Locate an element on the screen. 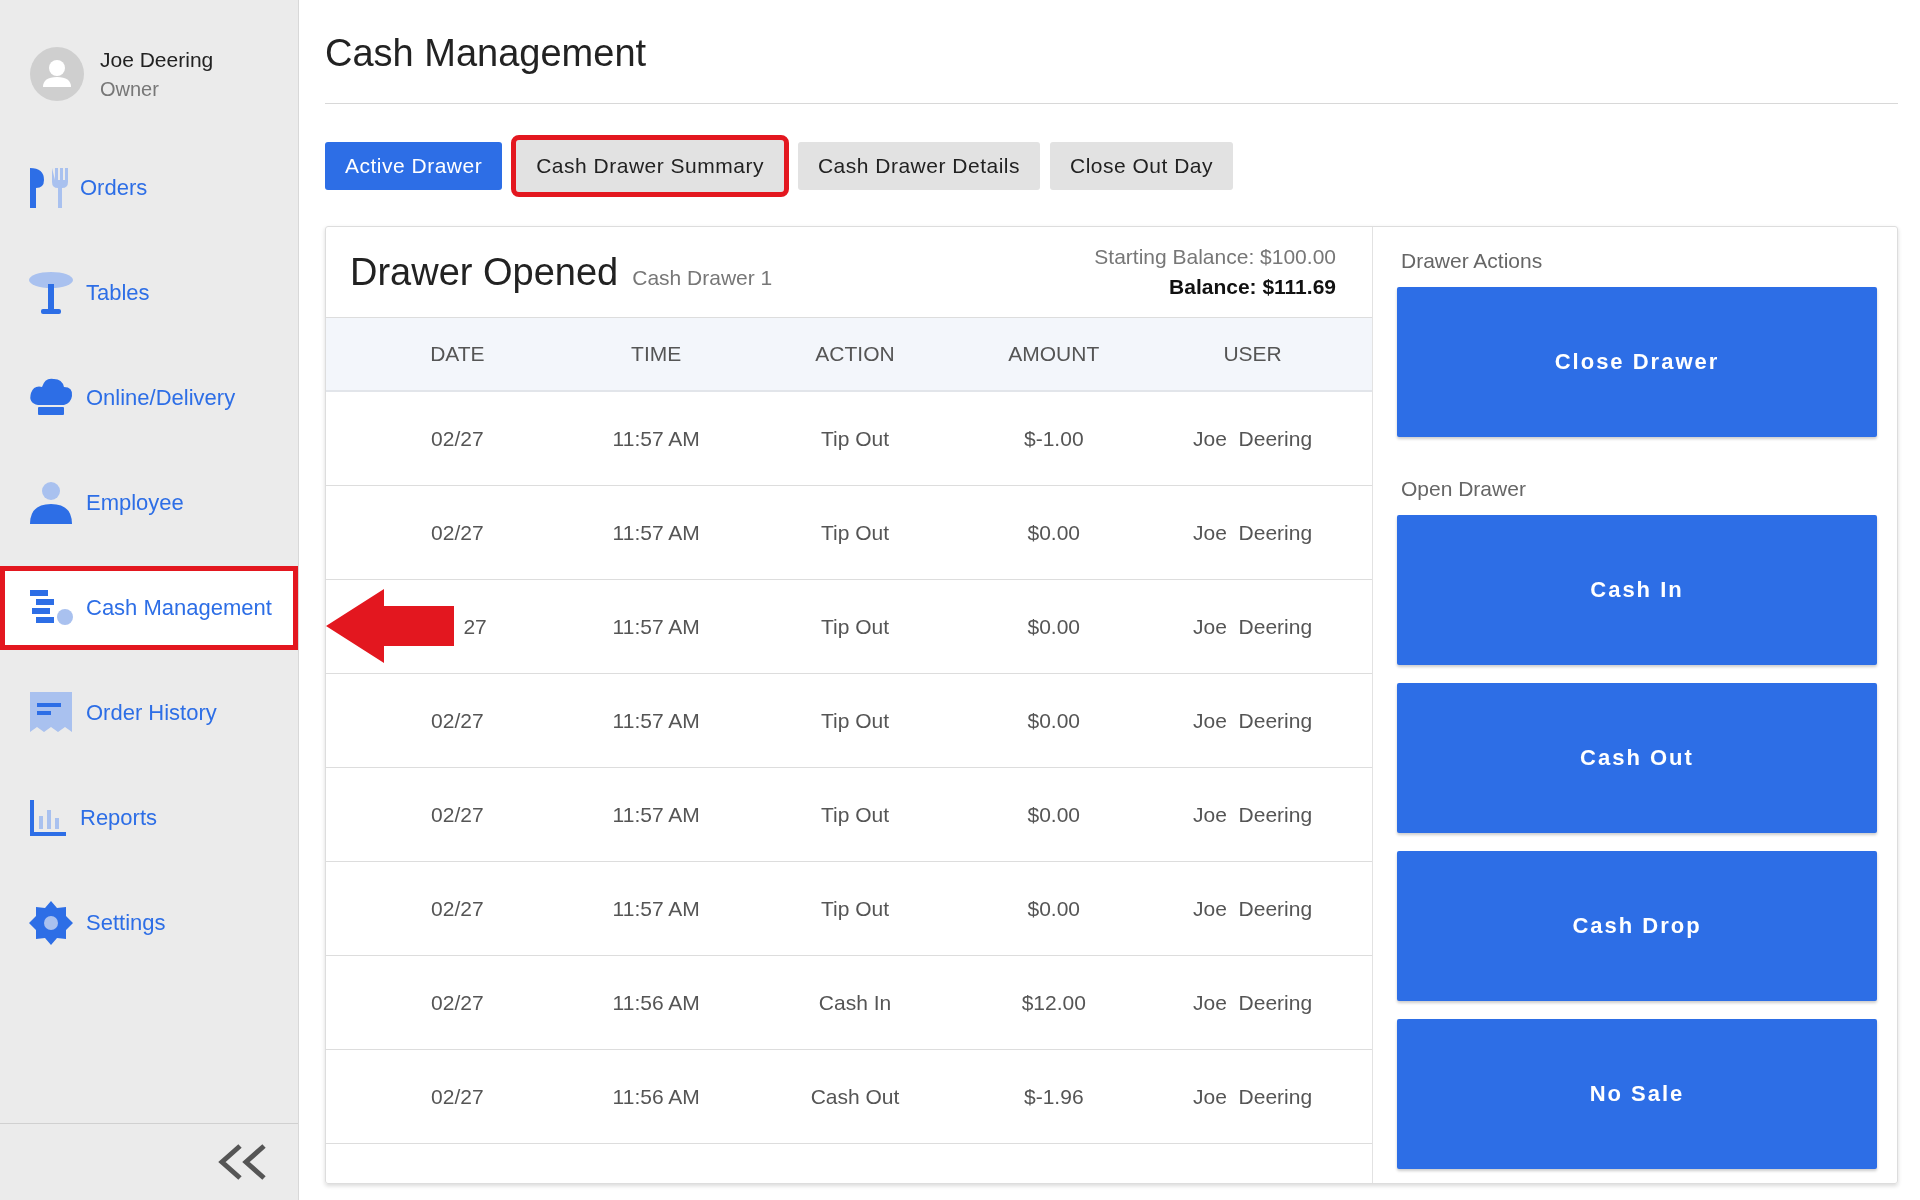  section-heading: Drawer Actions is located at coordinates (1472, 261).